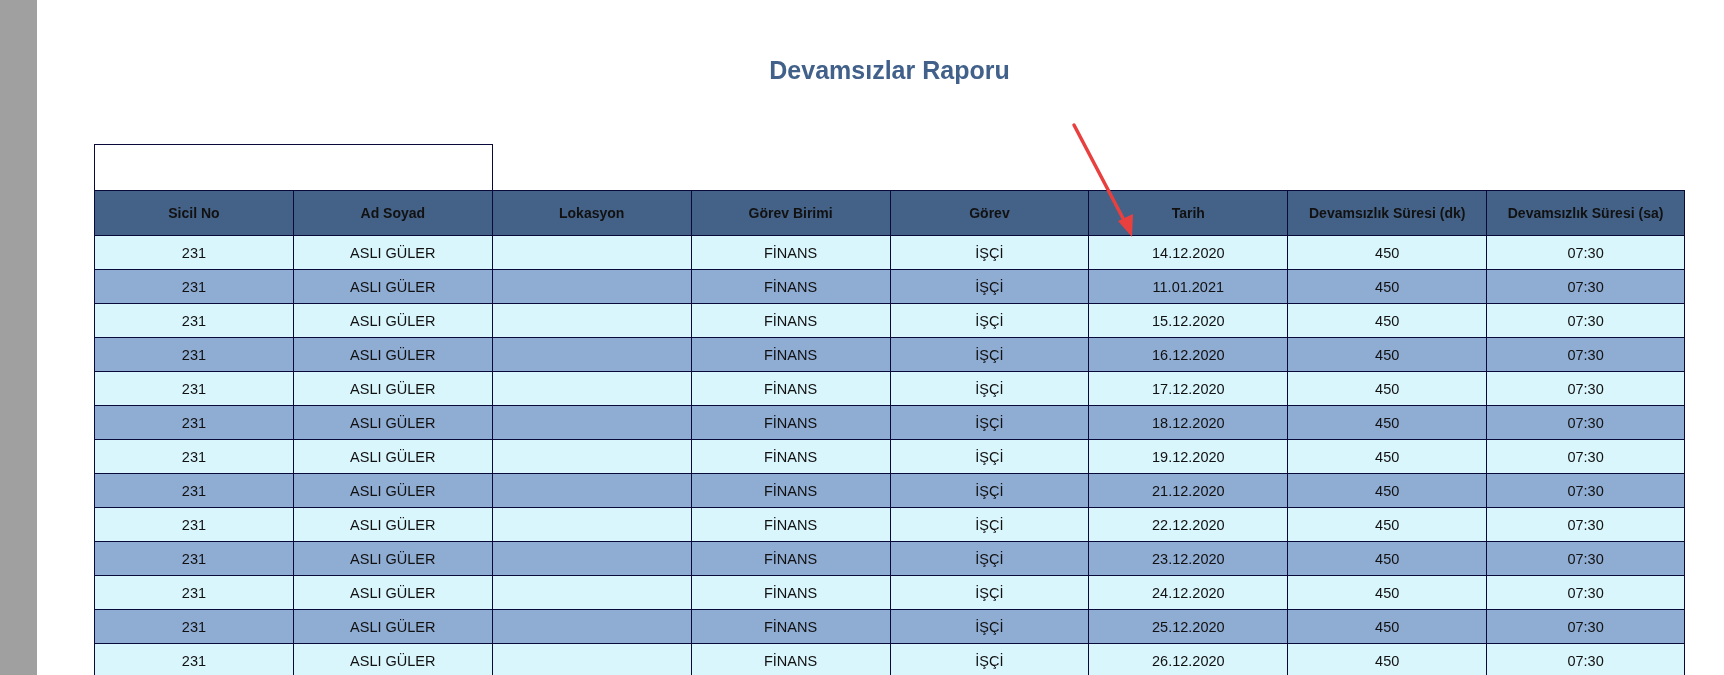 This screenshot has height=675, width=1724. What do you see at coordinates (1188, 388) in the screenshot?
I see `table-cell: 17.12.2020` at bounding box center [1188, 388].